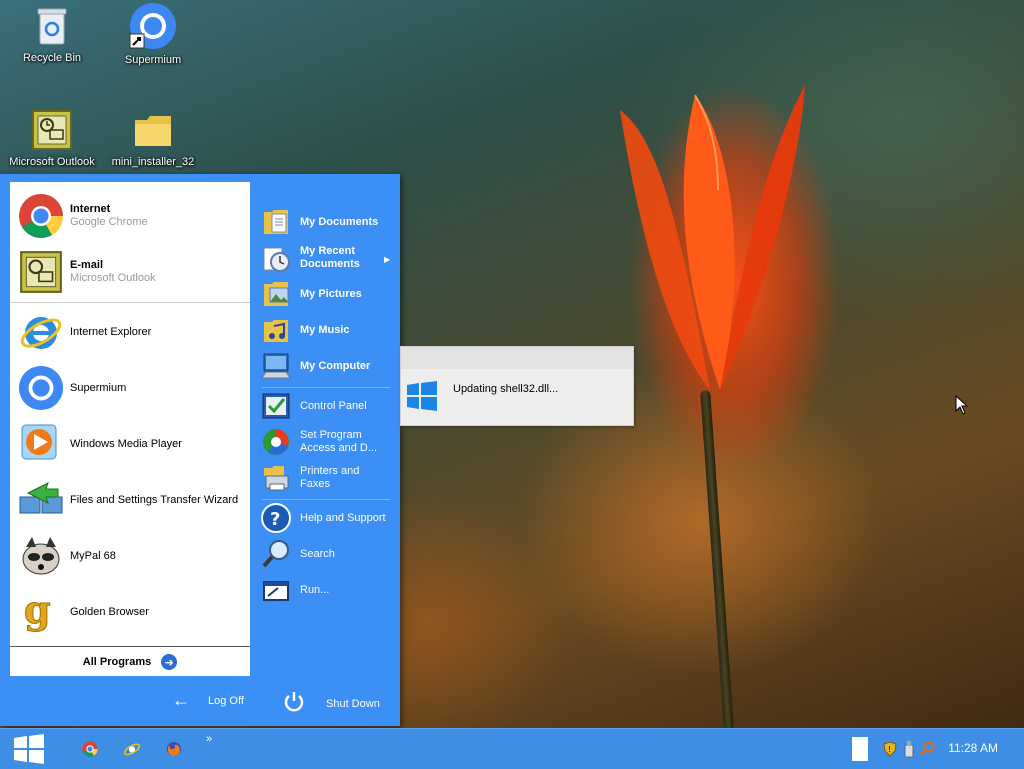  I want to click on pinned-item-title: Internet, so click(90, 209).